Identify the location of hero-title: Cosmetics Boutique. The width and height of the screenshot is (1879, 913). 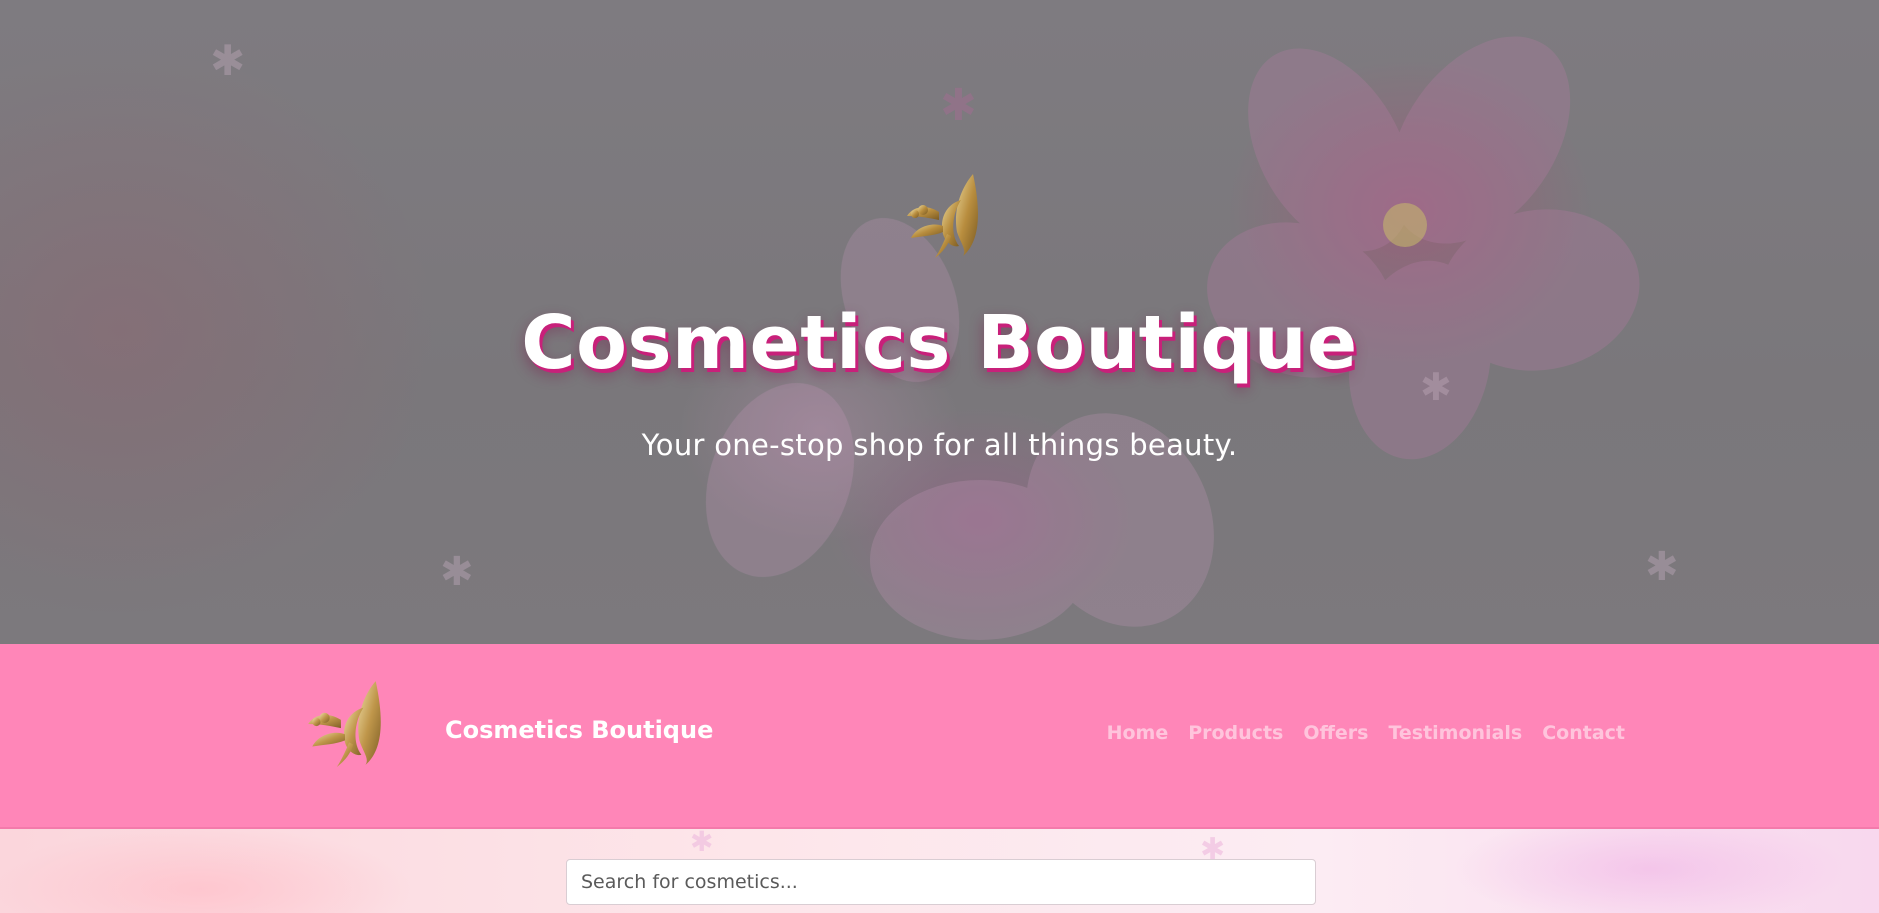
(939, 343).